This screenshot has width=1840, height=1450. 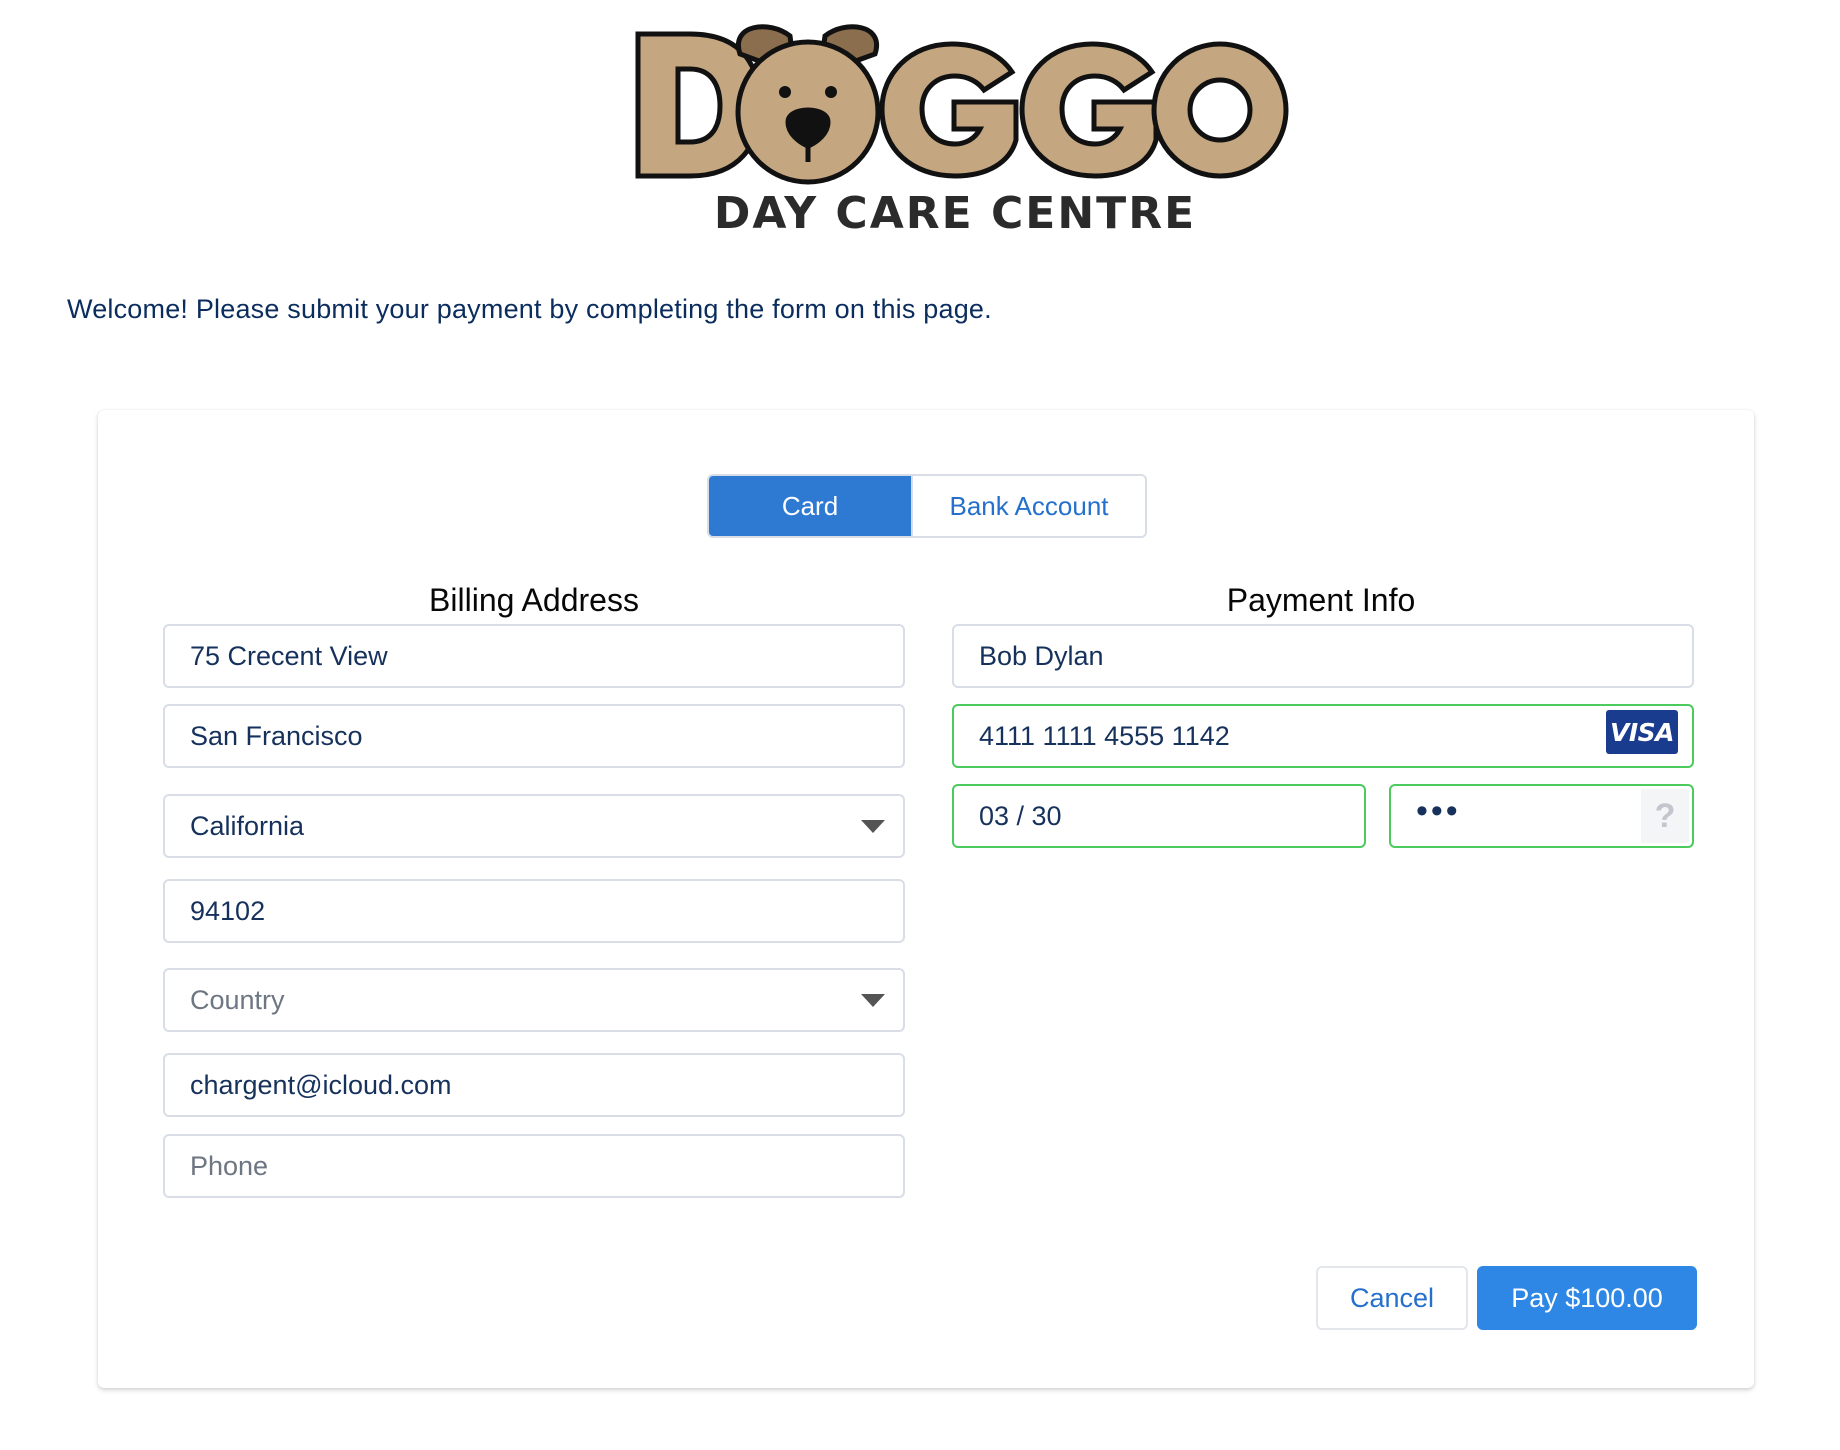 I want to click on cardholder-name-field: Bob Dylan, so click(x=1323, y=656).